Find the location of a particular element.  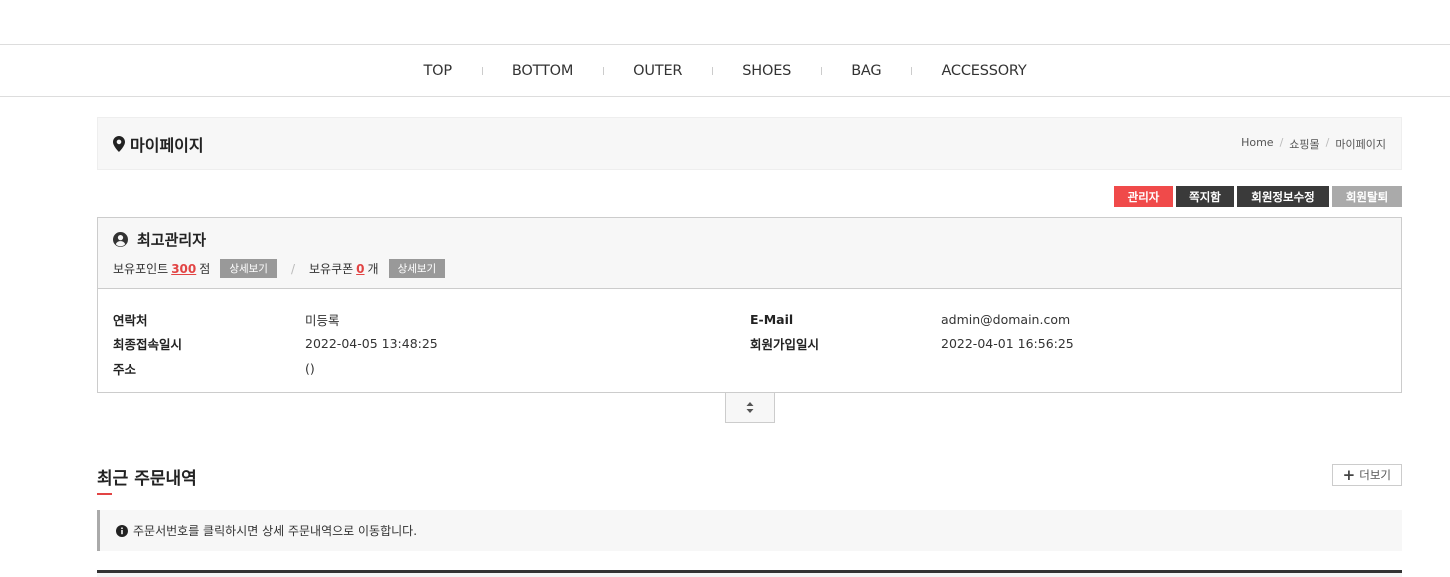

info-row: 연락처 미등록 E-Mail admin@domain.com is located at coordinates (749, 319).